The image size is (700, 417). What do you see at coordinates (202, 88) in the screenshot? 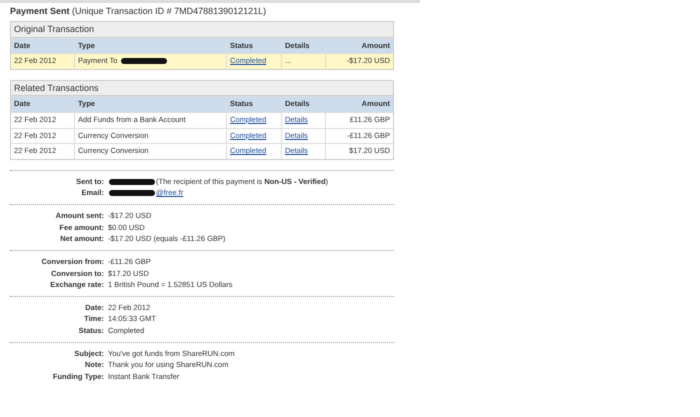
I see `table-heading: Related Transactions` at bounding box center [202, 88].